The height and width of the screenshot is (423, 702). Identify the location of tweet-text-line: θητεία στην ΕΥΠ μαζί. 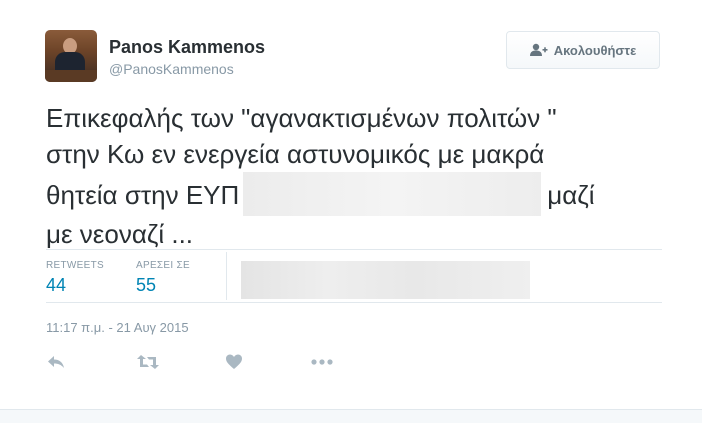
(356, 194).